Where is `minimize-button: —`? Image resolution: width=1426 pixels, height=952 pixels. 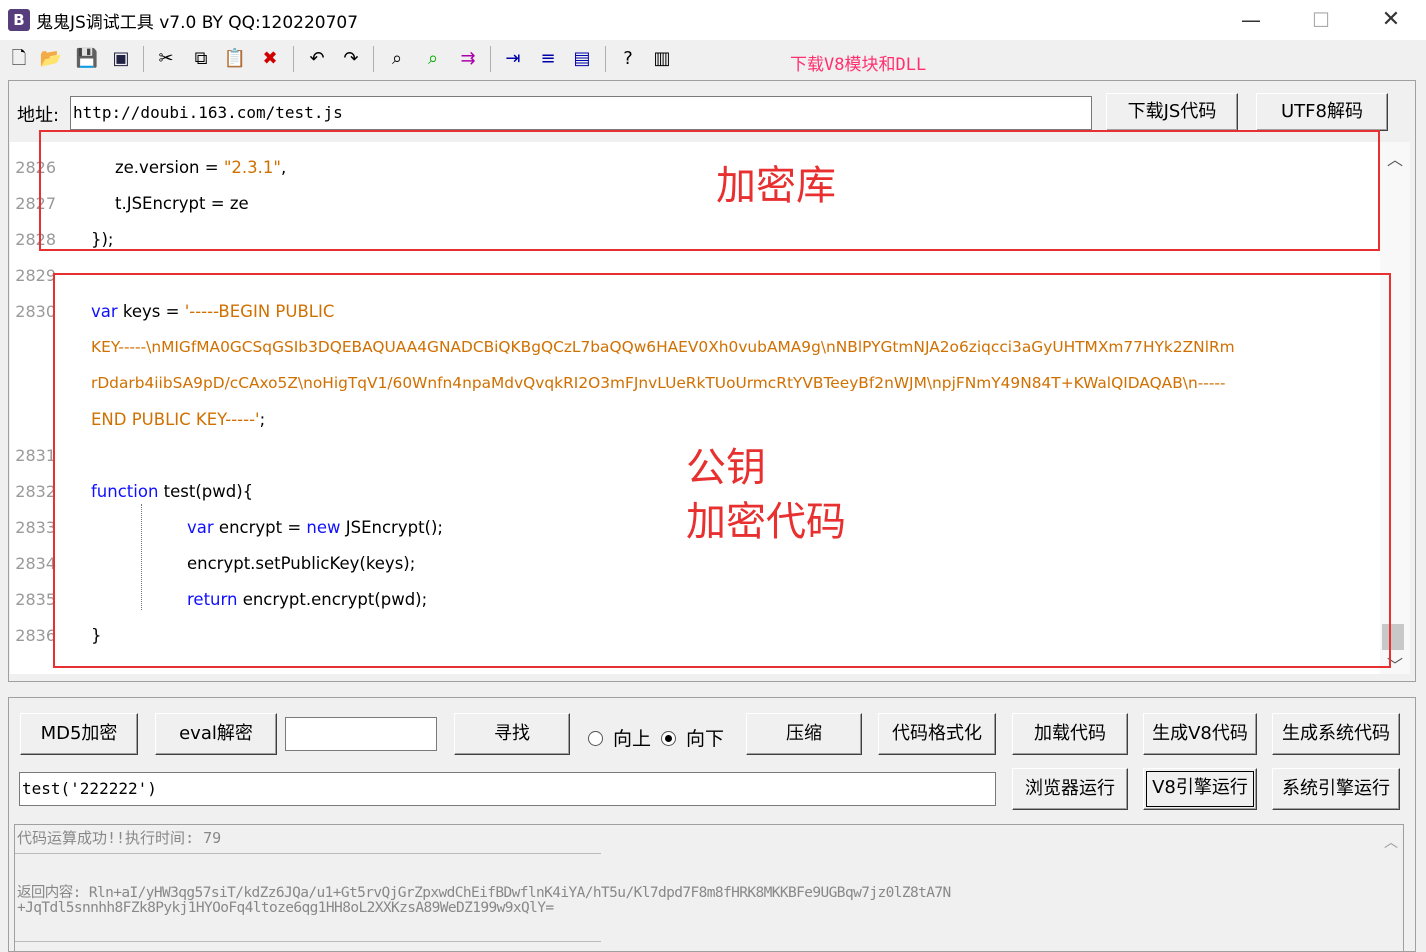 minimize-button: — is located at coordinates (1251, 20).